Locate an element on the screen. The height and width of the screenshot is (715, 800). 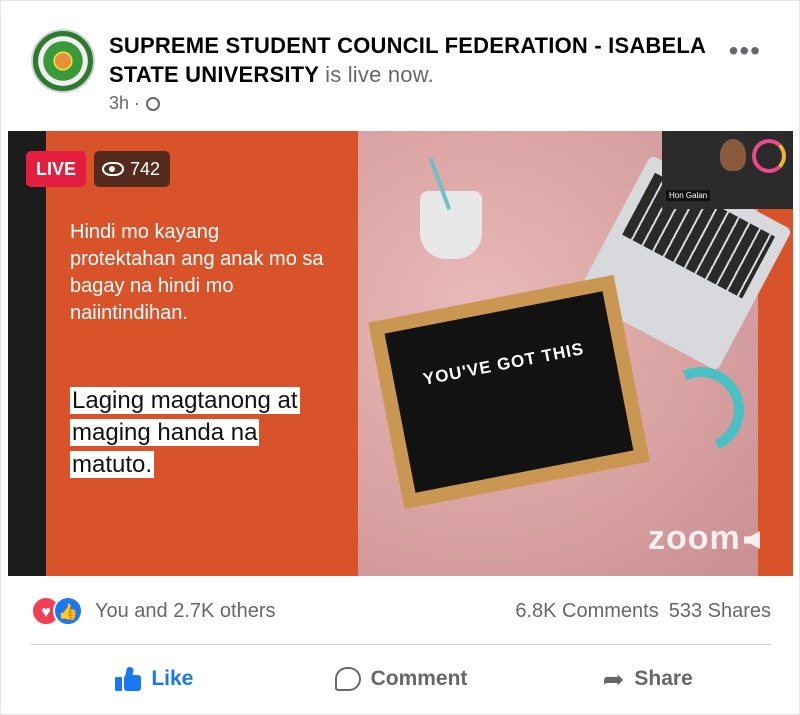
reactions-text: You and 2.7K others is located at coordinates (185, 610).